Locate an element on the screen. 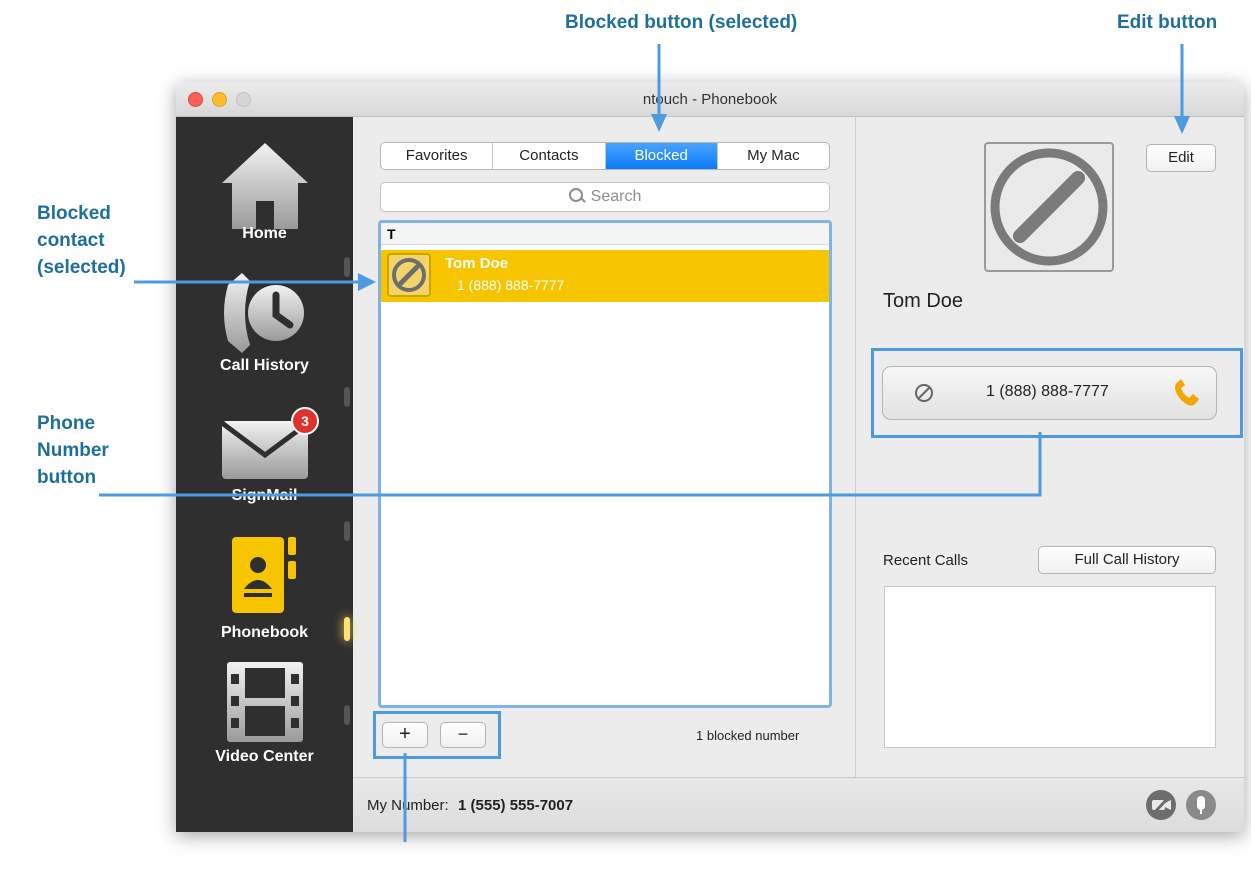  full-call-history-button: Full Call History is located at coordinates (1127, 560).